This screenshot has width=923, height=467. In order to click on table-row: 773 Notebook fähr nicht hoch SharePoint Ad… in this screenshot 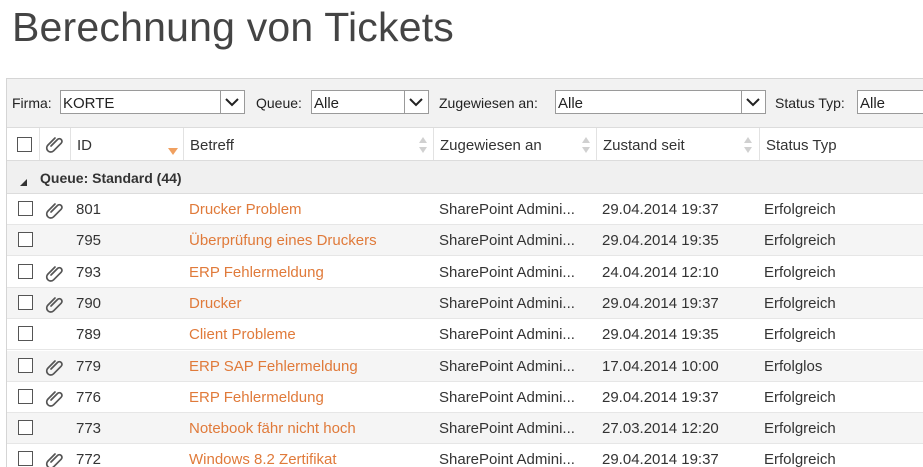, I will do `click(465, 429)`.